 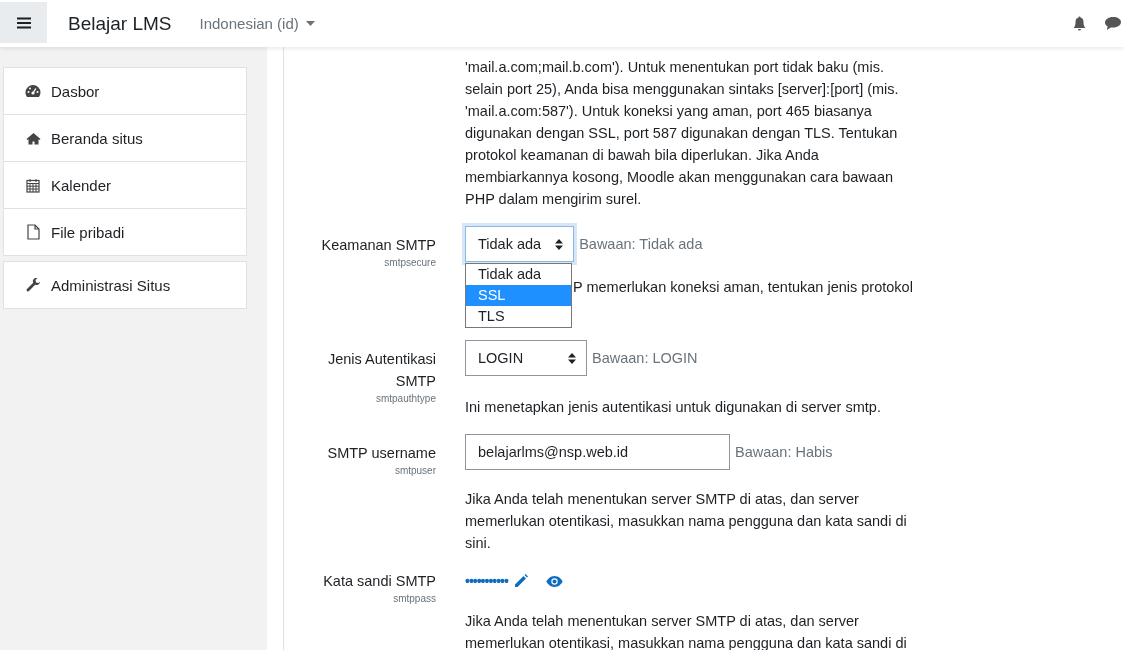 I want to click on file-icon, so click(x=33, y=232).